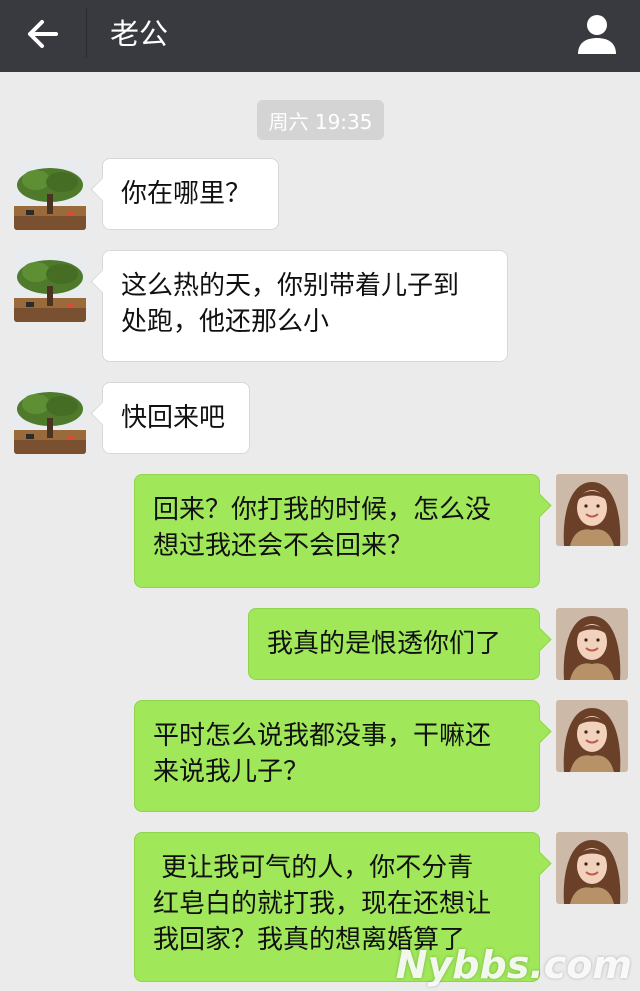  What do you see at coordinates (139, 34) in the screenshot?
I see `chat-title: 老公` at bounding box center [139, 34].